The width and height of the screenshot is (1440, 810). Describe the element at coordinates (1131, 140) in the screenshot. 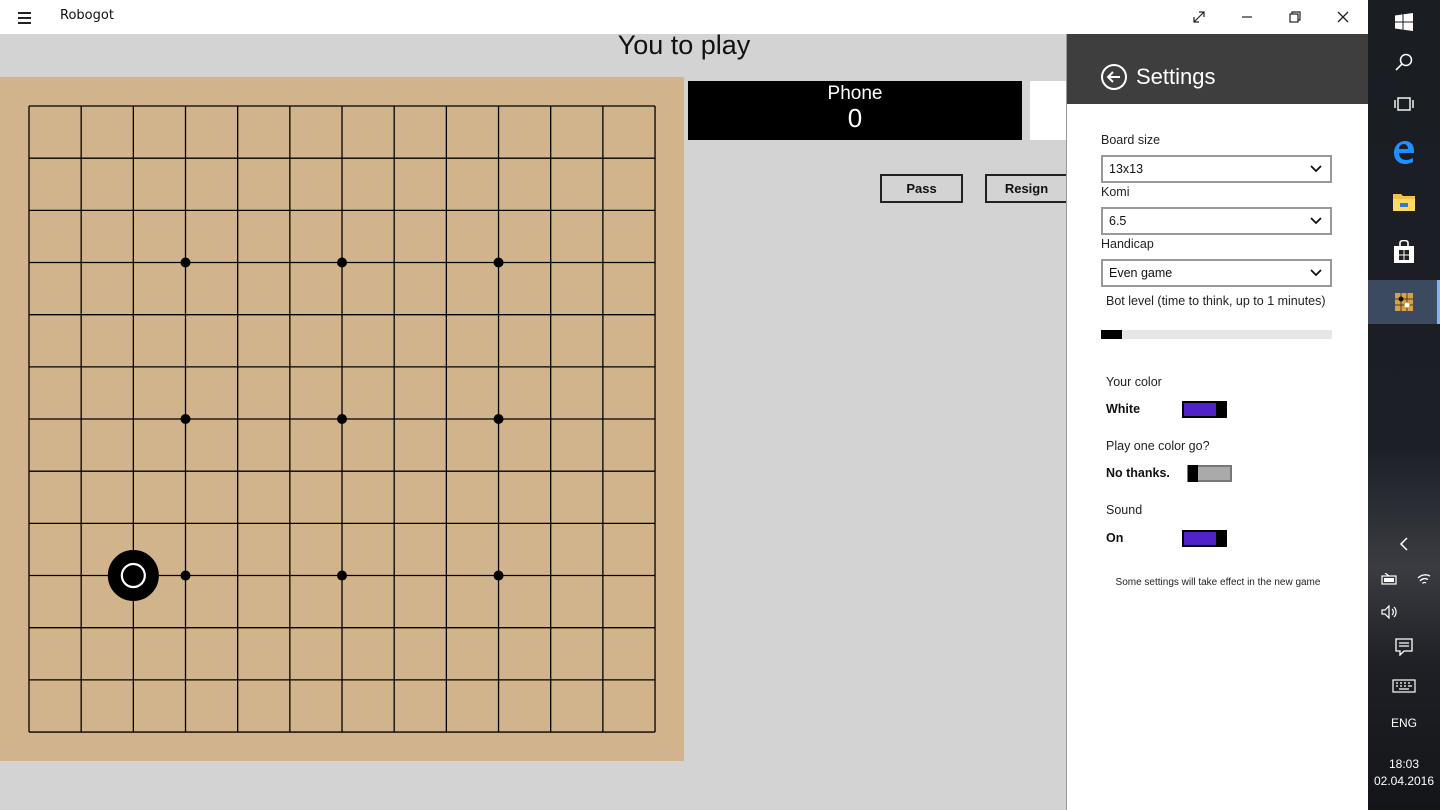

I see `board-size-label: Board size` at that location.